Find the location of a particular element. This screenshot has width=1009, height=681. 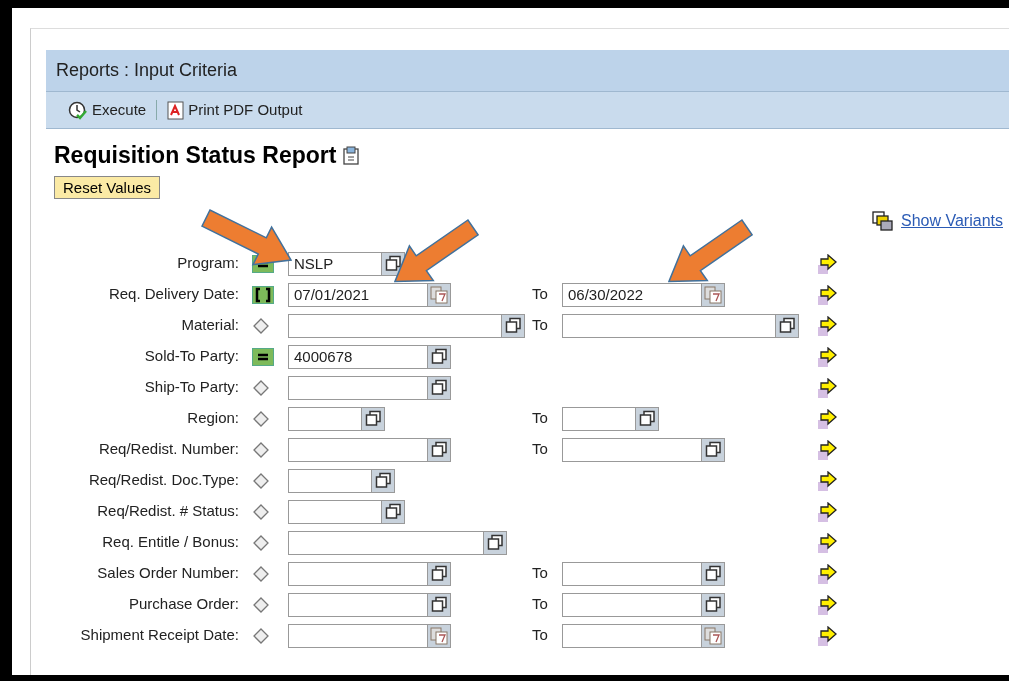

report-title: Requisition Status Report is located at coordinates (195, 155).